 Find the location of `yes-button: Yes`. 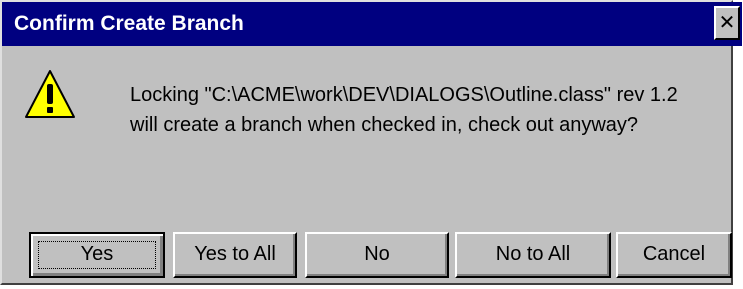

yes-button: Yes is located at coordinates (97, 255).